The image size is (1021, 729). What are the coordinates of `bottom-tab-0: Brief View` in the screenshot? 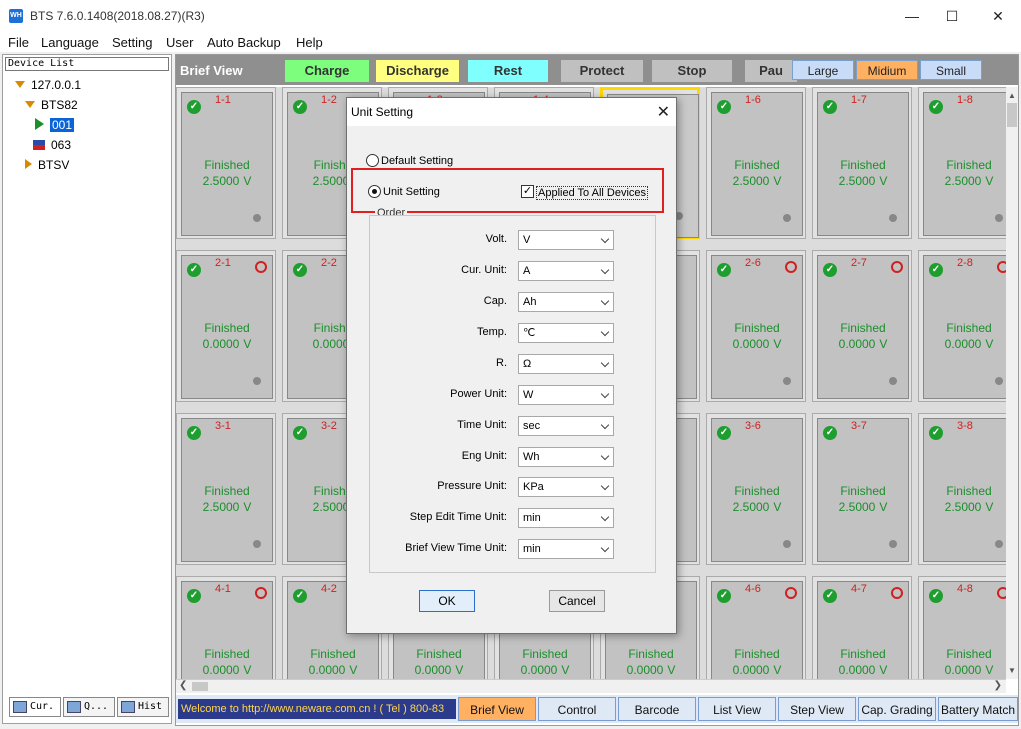 It's located at (497, 709).